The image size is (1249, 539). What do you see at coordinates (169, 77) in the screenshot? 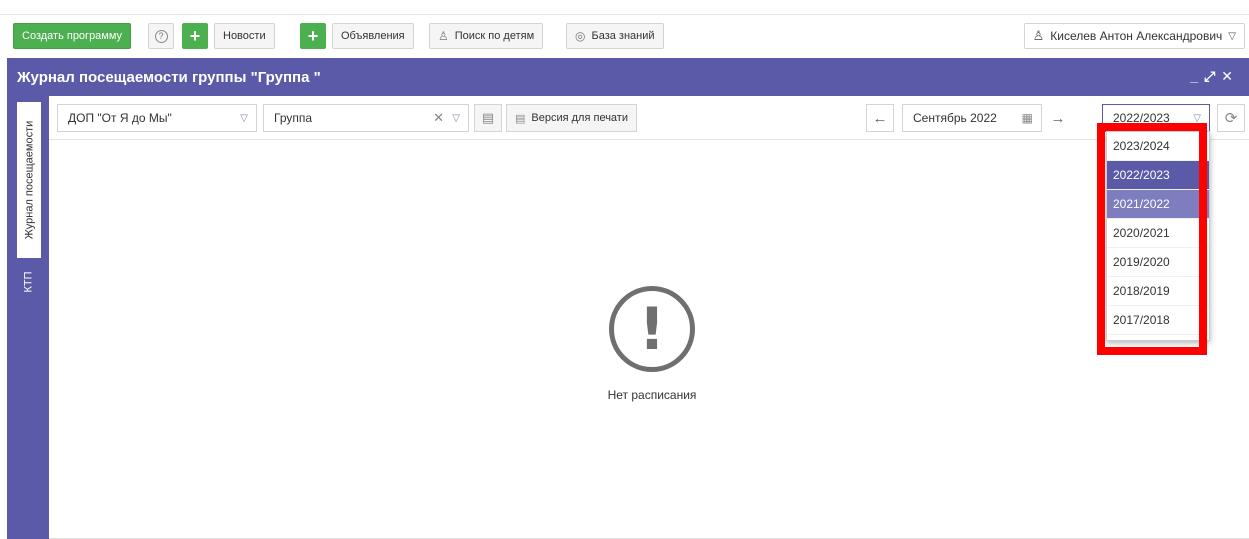
I see `window-title: Журнал посещаемости группы "Группа "` at bounding box center [169, 77].